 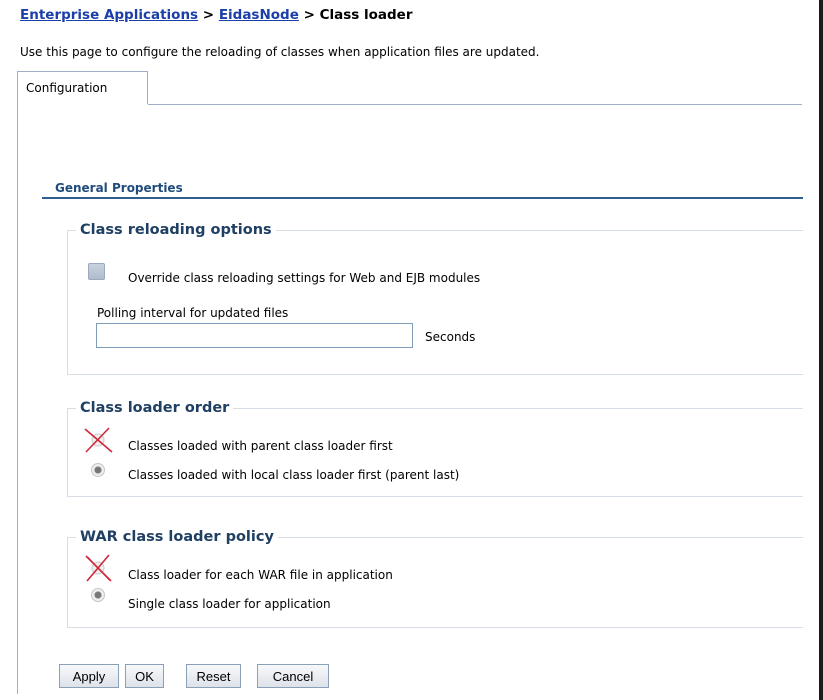 What do you see at coordinates (109, 15) in the screenshot?
I see `breadcrumb-link-enterprise-applications: Enterprise Applications` at bounding box center [109, 15].